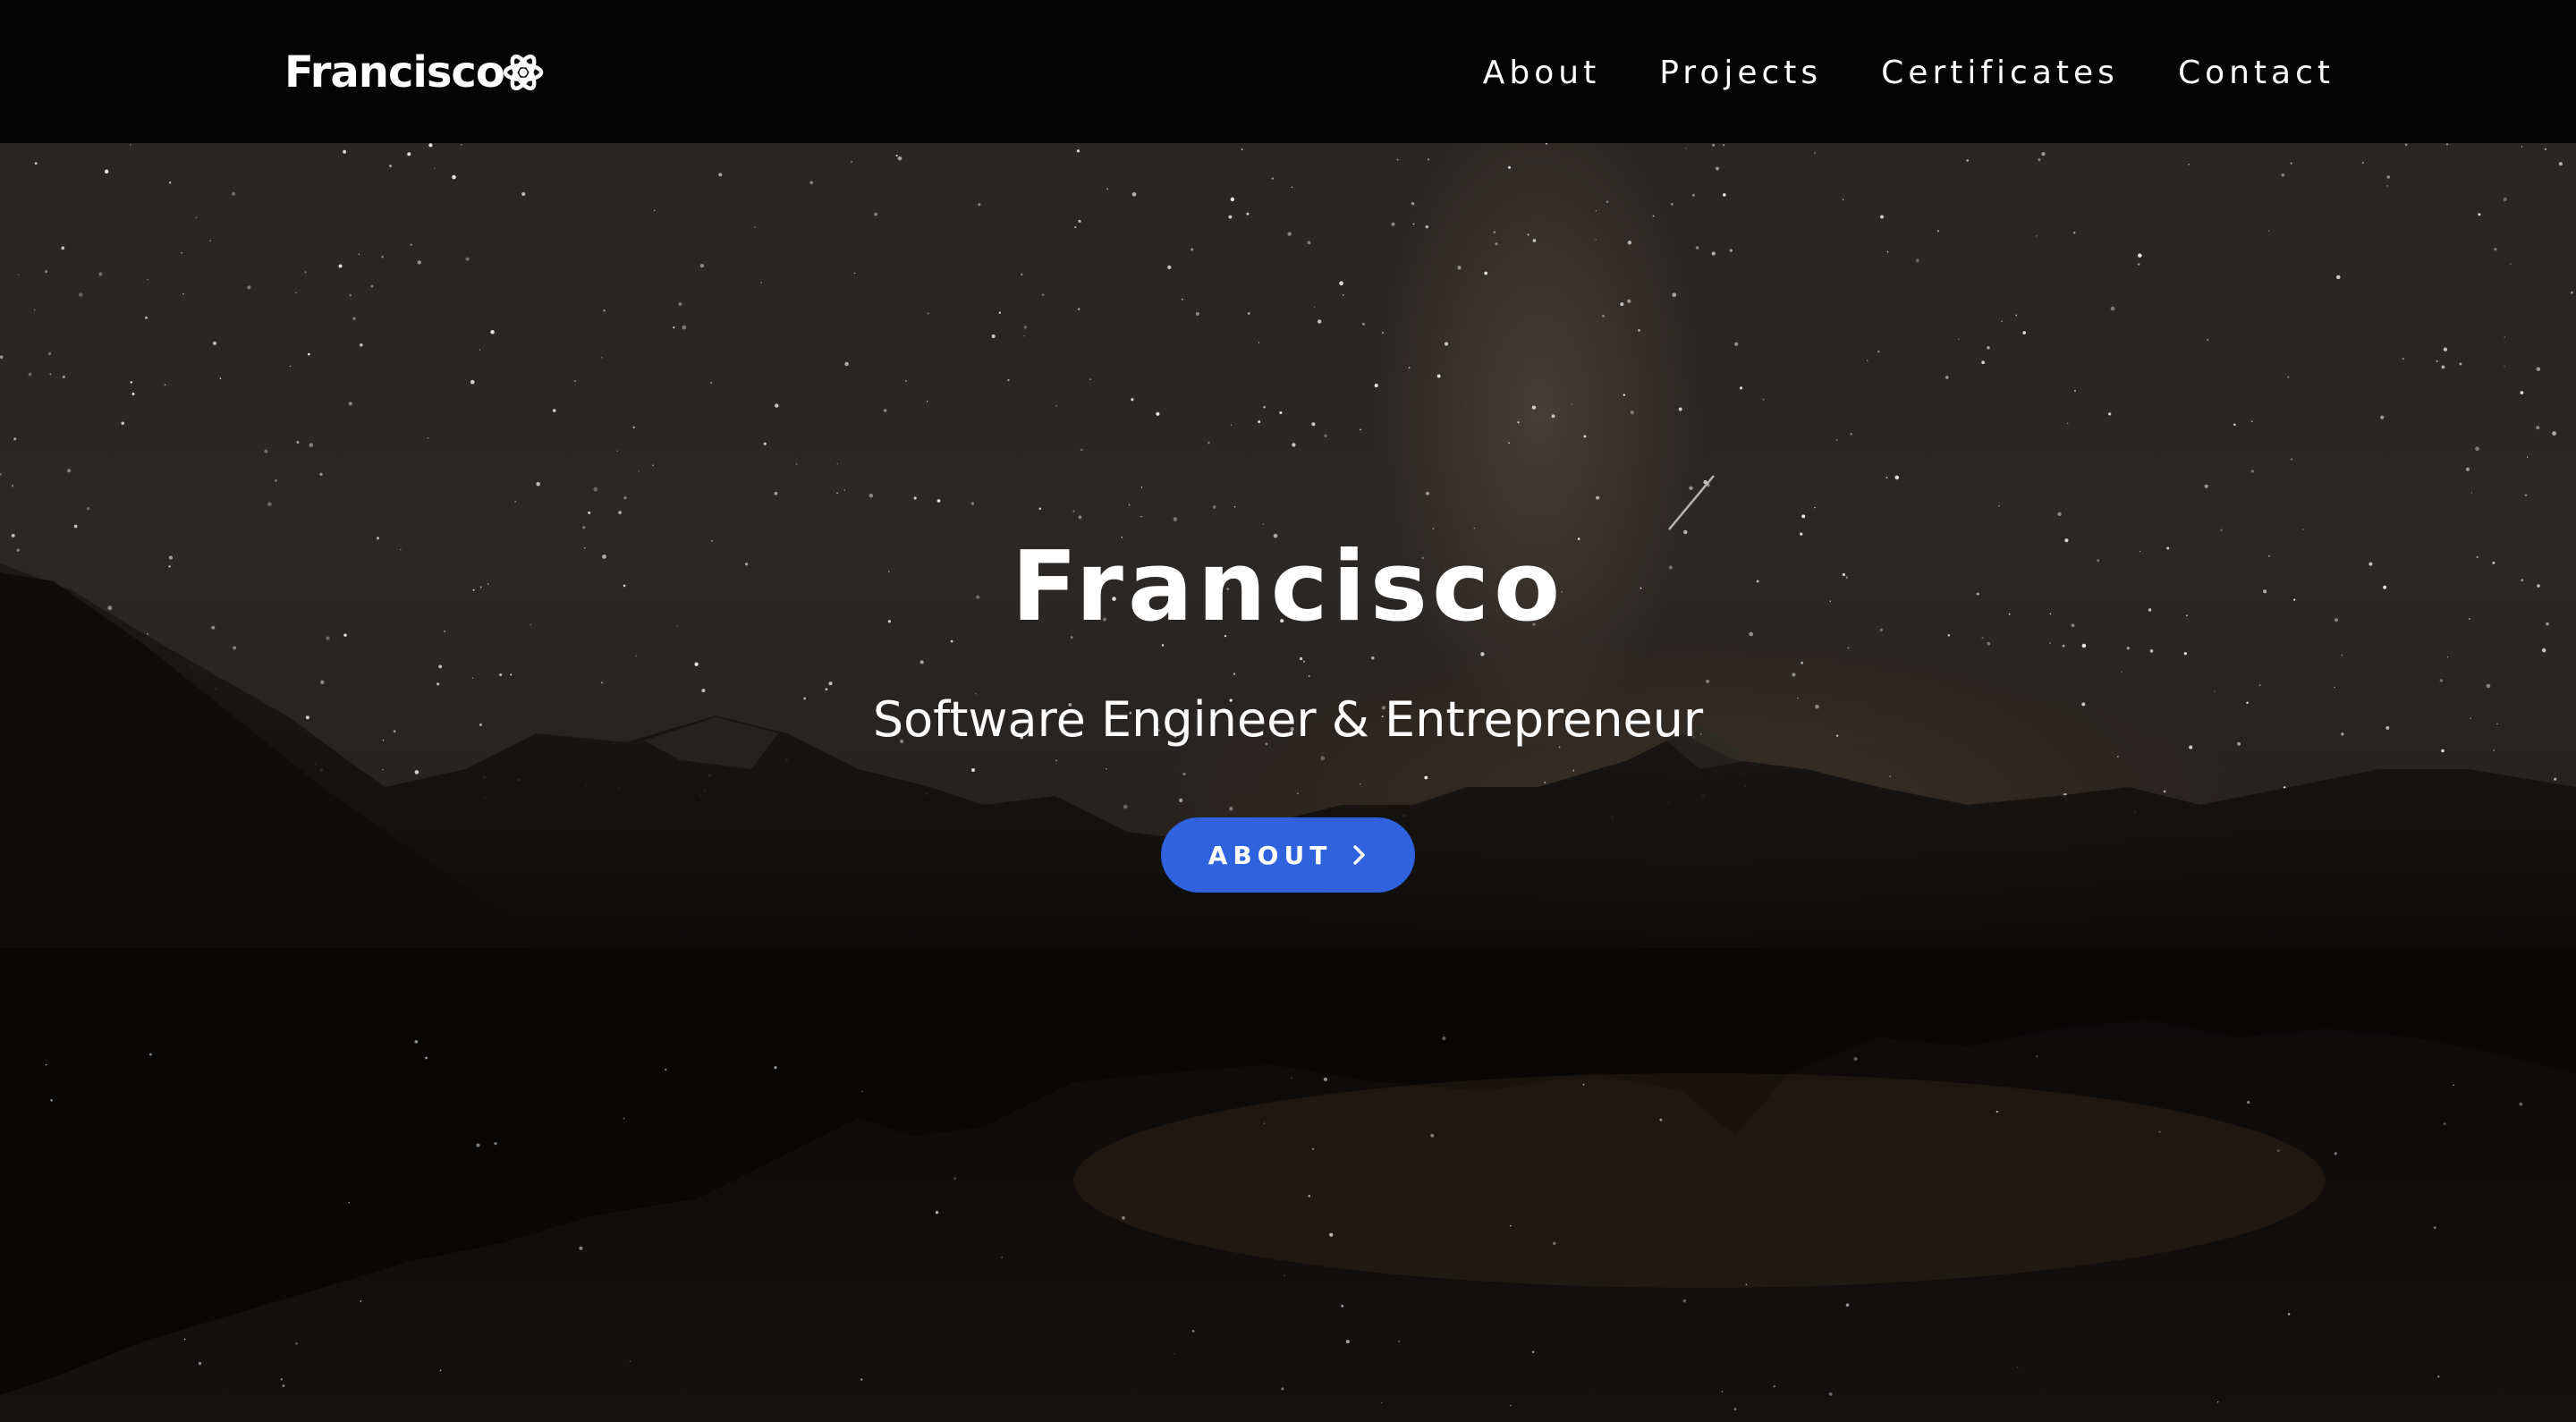 The height and width of the screenshot is (1422, 2576). What do you see at coordinates (2000, 73) in the screenshot?
I see `nav-link-certificates: Certificates` at bounding box center [2000, 73].